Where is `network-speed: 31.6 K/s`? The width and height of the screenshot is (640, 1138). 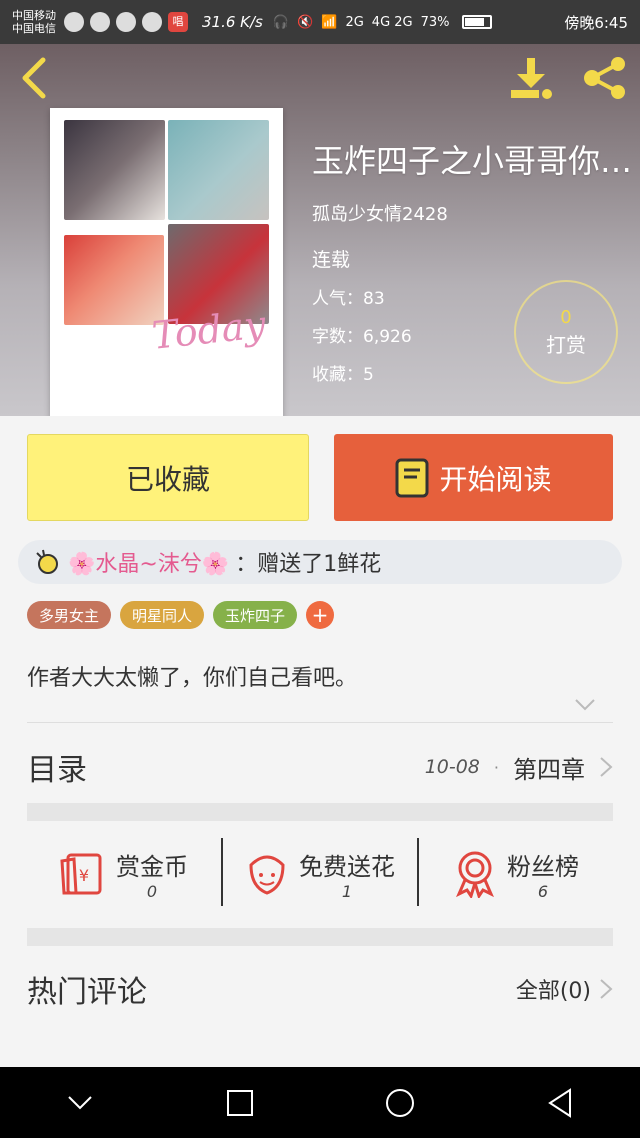
network-speed: 31.6 K/s is located at coordinates (232, 22).